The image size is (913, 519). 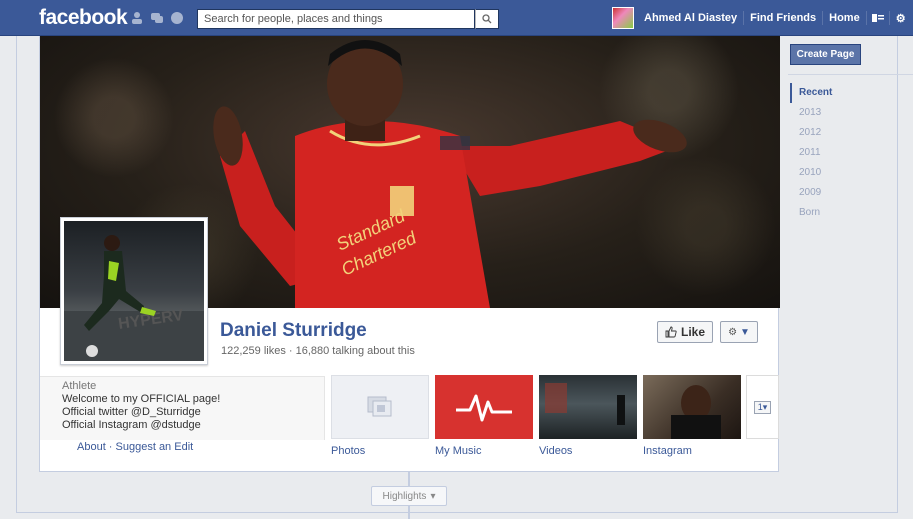 I want to click on profile-picture: HYPERV, so click(x=134, y=291).